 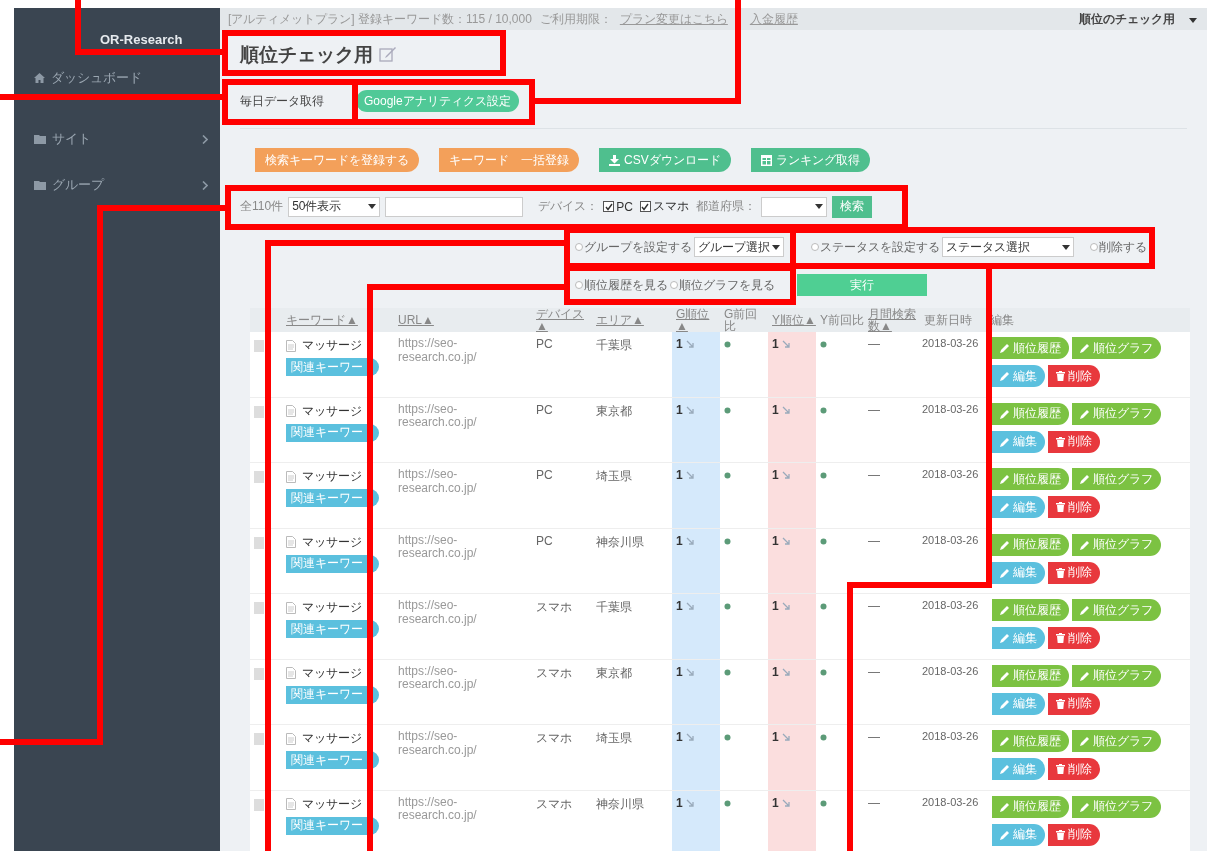 What do you see at coordinates (562, 320) in the screenshot?
I see `column-header: デバイス▲` at bounding box center [562, 320].